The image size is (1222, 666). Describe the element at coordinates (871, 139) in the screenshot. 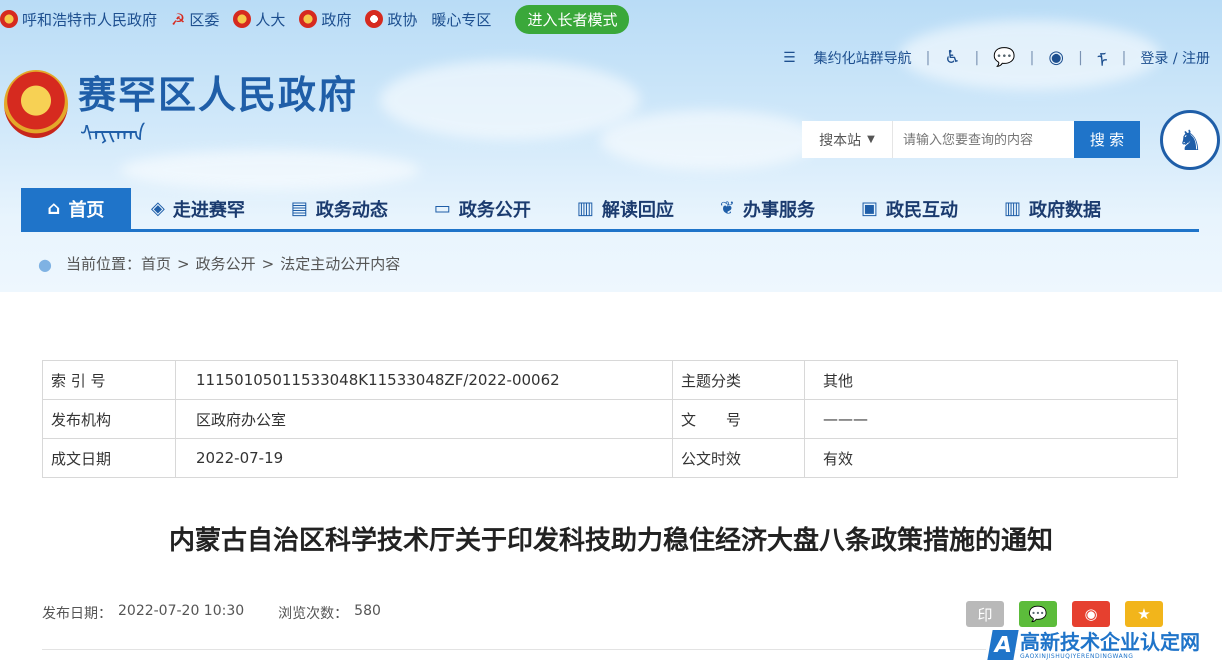

I see `caret-down-icon: ▼` at that location.